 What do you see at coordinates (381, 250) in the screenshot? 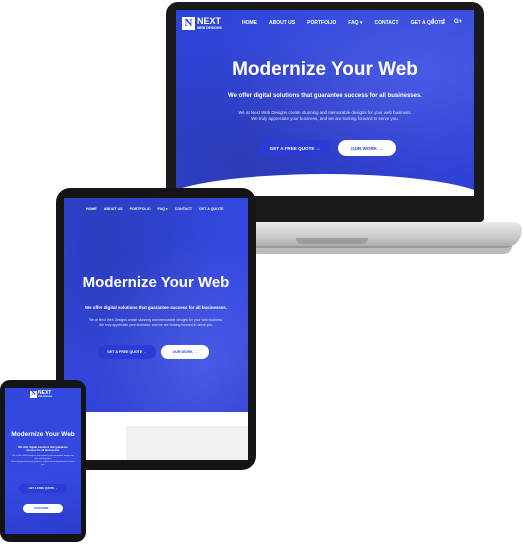
I see `laptop-base-shadow` at bounding box center [381, 250].